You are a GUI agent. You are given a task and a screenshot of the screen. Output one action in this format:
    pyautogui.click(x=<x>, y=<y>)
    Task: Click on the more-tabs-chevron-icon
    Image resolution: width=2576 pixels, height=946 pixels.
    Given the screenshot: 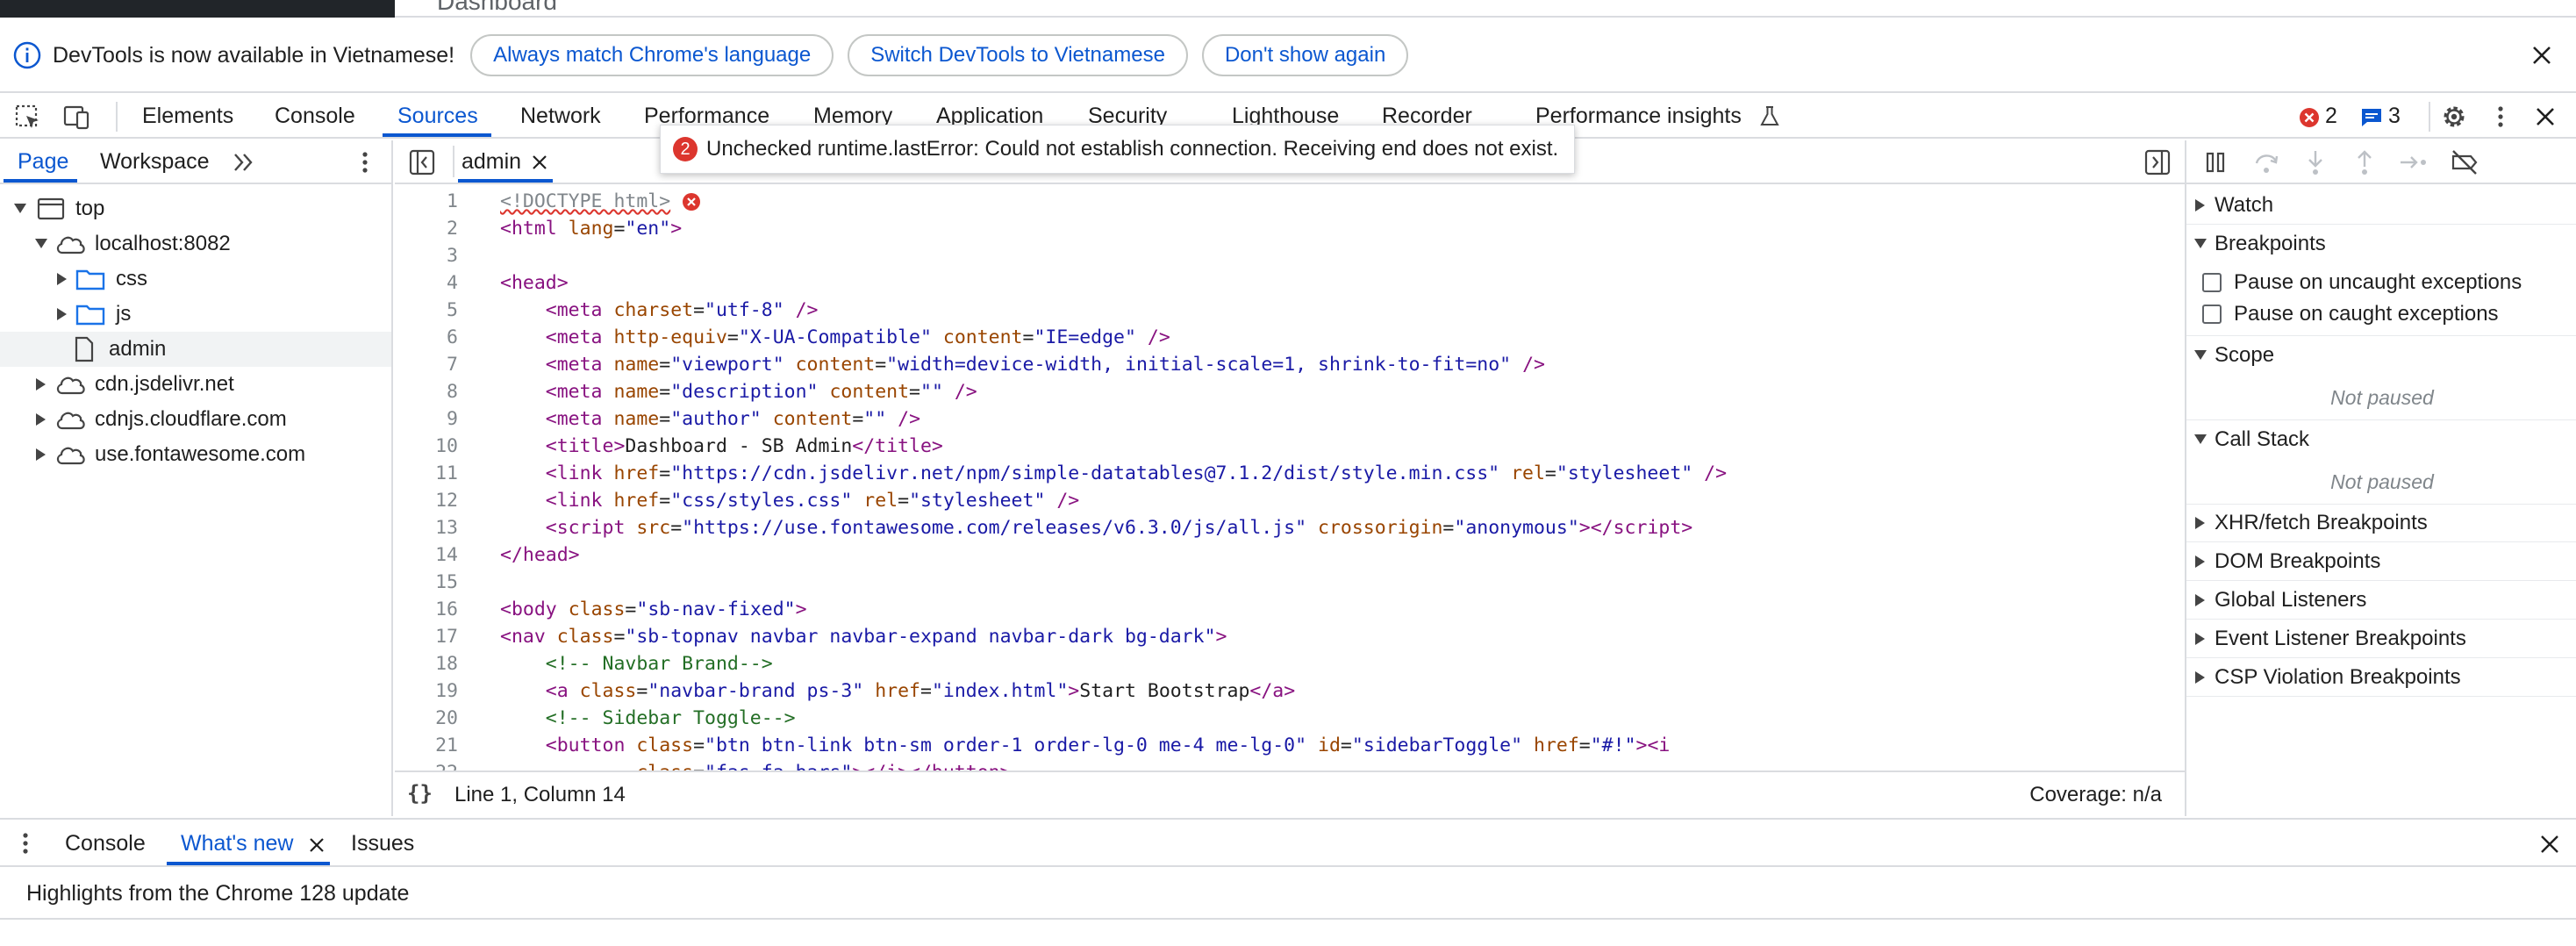 What is the action you would take?
    pyautogui.click(x=244, y=162)
    